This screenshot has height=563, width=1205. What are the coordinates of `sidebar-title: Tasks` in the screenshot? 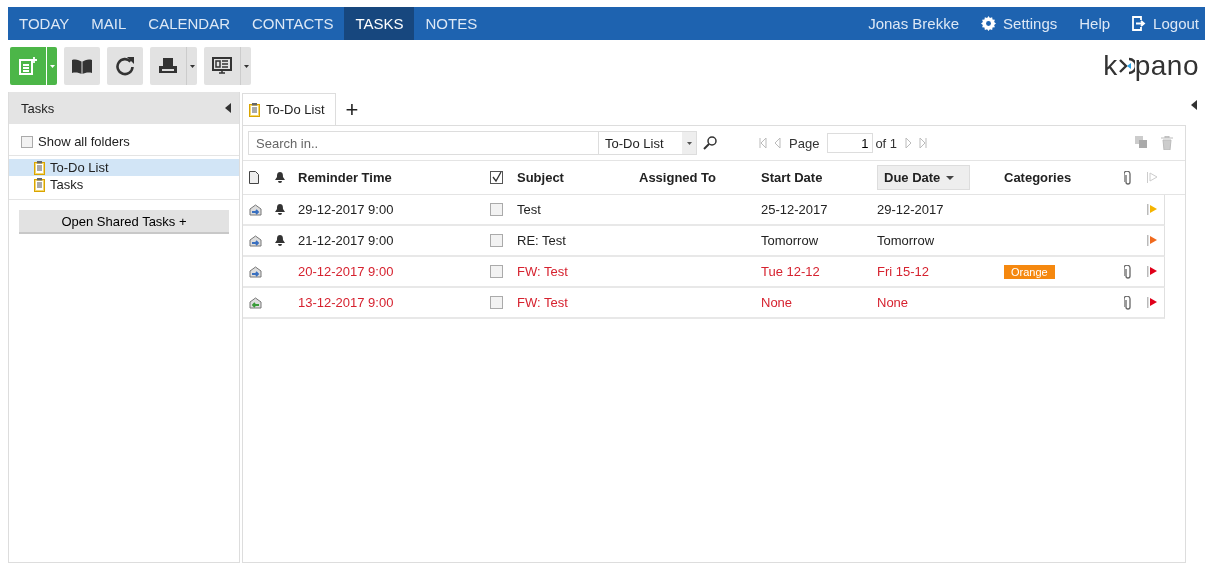 It's located at (38, 108).